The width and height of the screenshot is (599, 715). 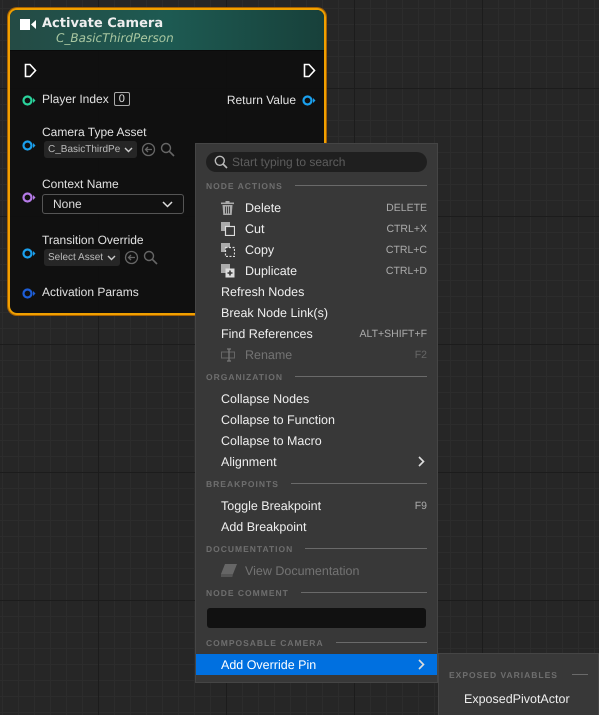 I want to click on pin-label: Context Name, so click(x=80, y=184).